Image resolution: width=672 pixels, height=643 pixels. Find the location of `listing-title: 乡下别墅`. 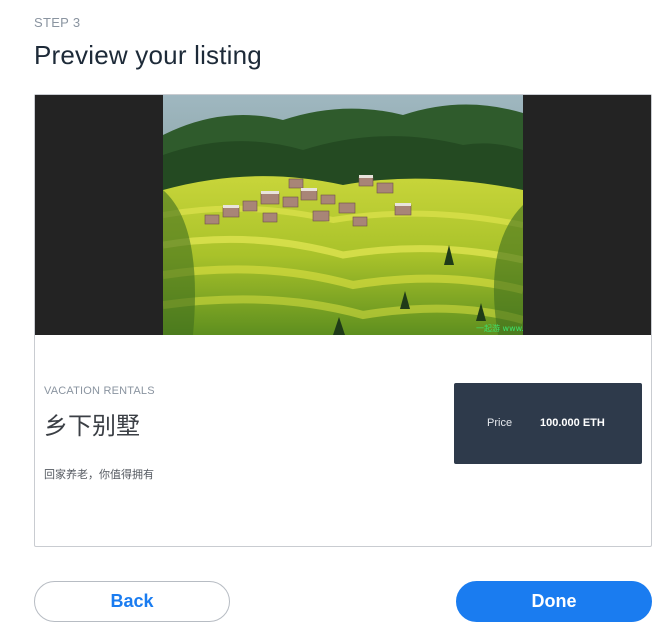

listing-title: 乡下别墅 is located at coordinates (92, 426).